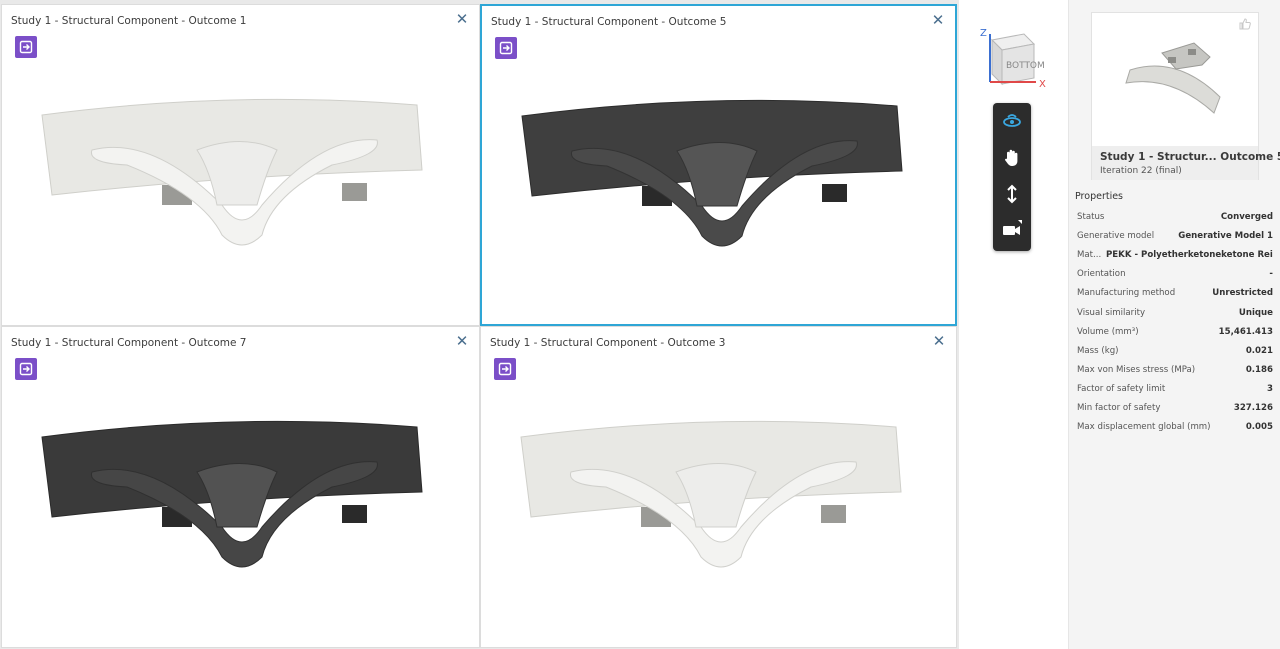 Image resolution: width=1280 pixels, height=649 pixels. Describe the element at coordinates (1012, 177) in the screenshot. I see `navigation-toolbar` at that location.